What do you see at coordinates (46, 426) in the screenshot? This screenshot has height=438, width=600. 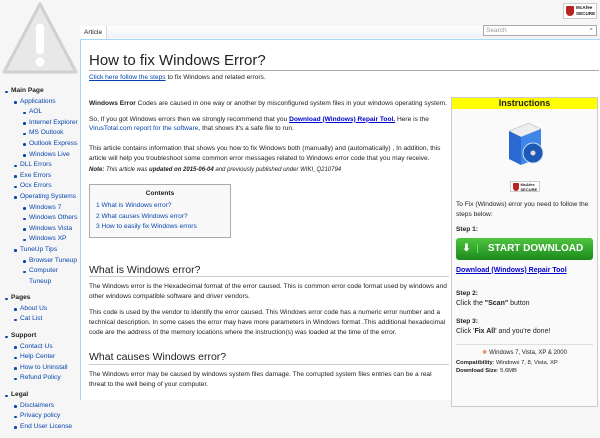 I see `sidebar-item: End User License` at bounding box center [46, 426].